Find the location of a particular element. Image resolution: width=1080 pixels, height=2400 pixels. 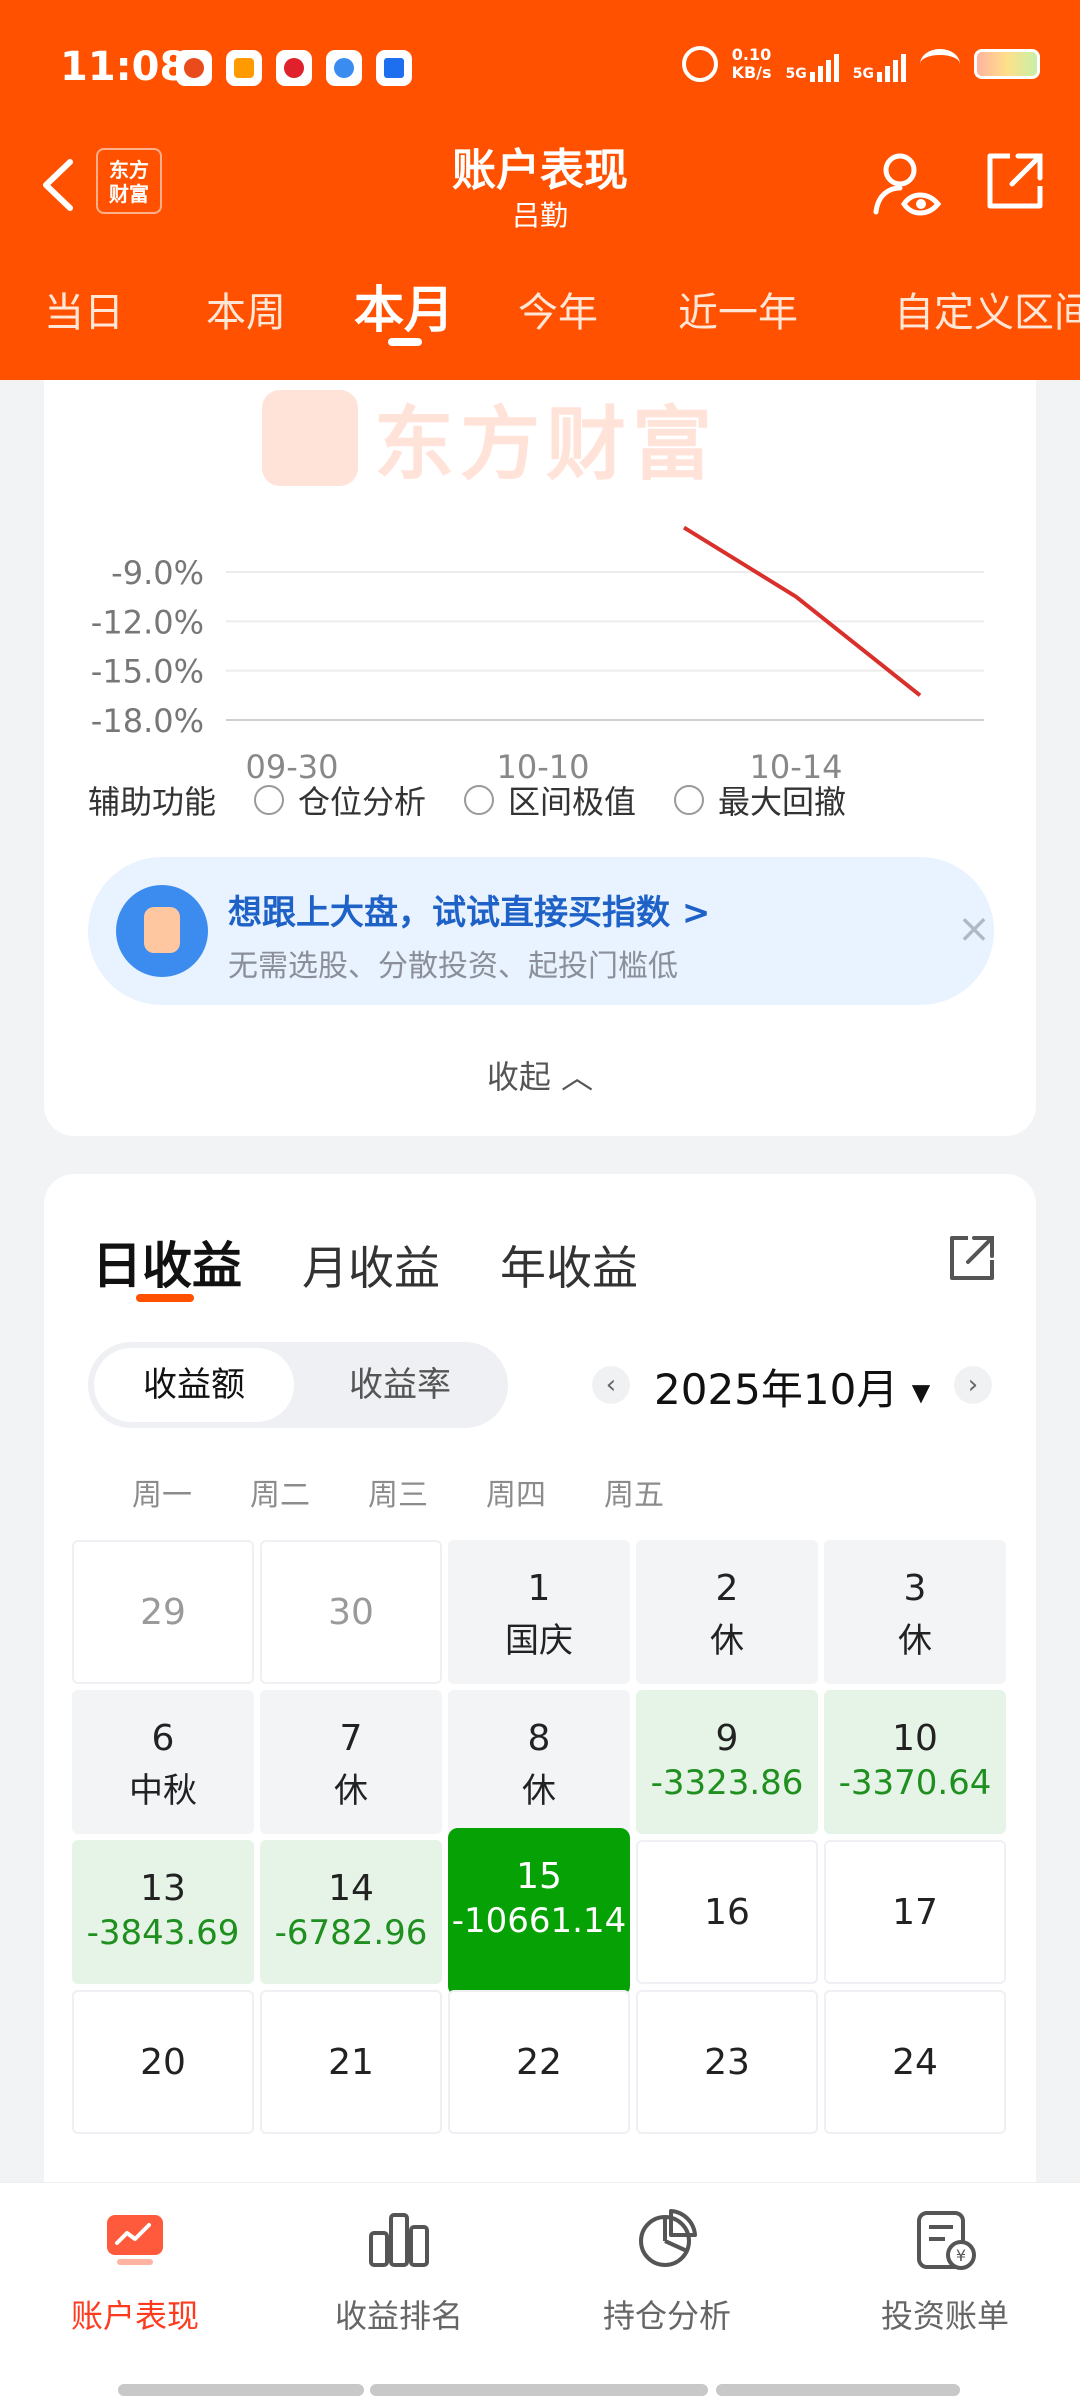

battery-icon is located at coordinates (1007, 64).